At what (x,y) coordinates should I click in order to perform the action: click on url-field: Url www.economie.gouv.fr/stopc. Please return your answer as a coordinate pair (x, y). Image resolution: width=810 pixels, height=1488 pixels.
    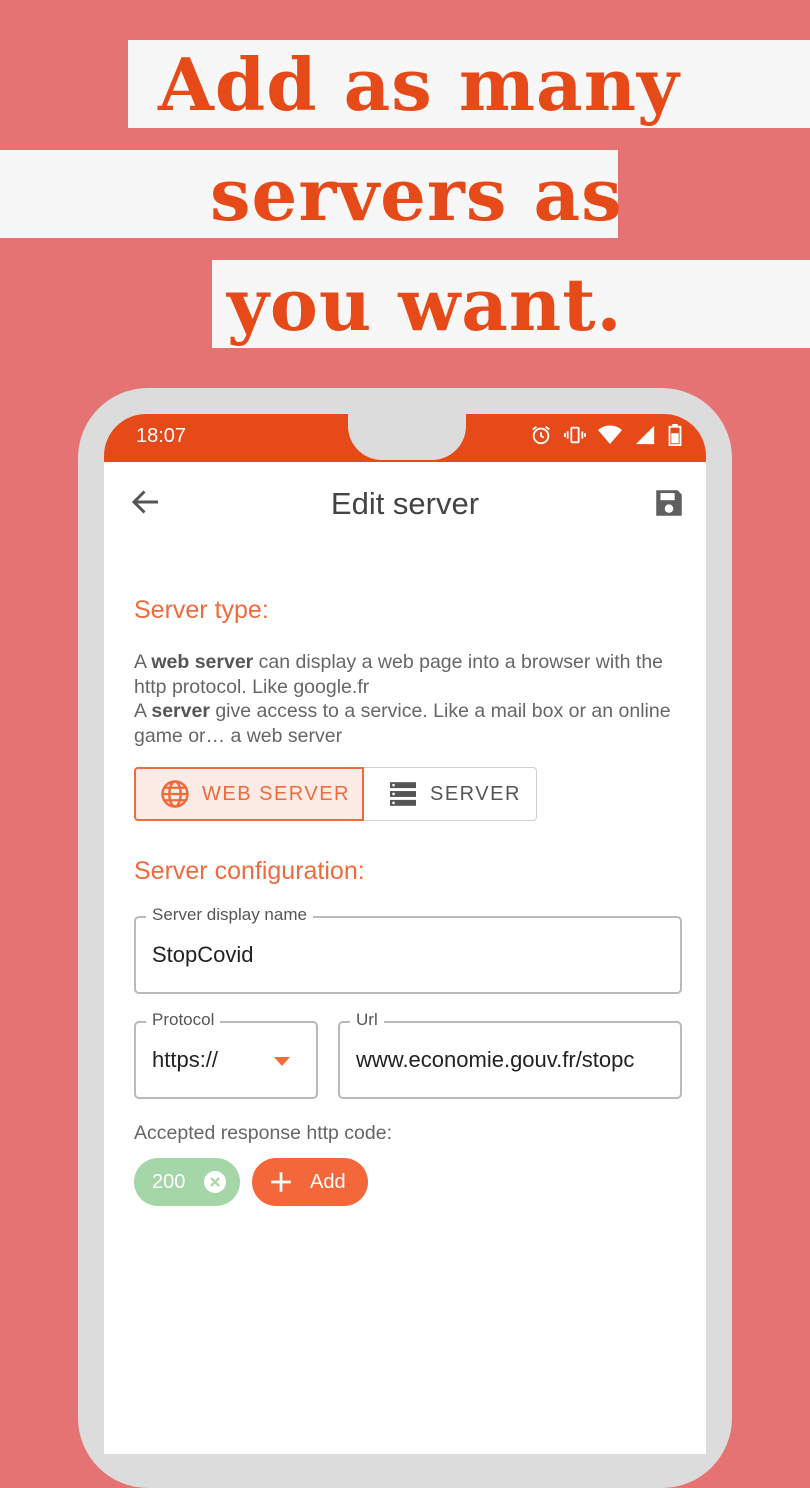
    Looking at the image, I should click on (510, 1054).